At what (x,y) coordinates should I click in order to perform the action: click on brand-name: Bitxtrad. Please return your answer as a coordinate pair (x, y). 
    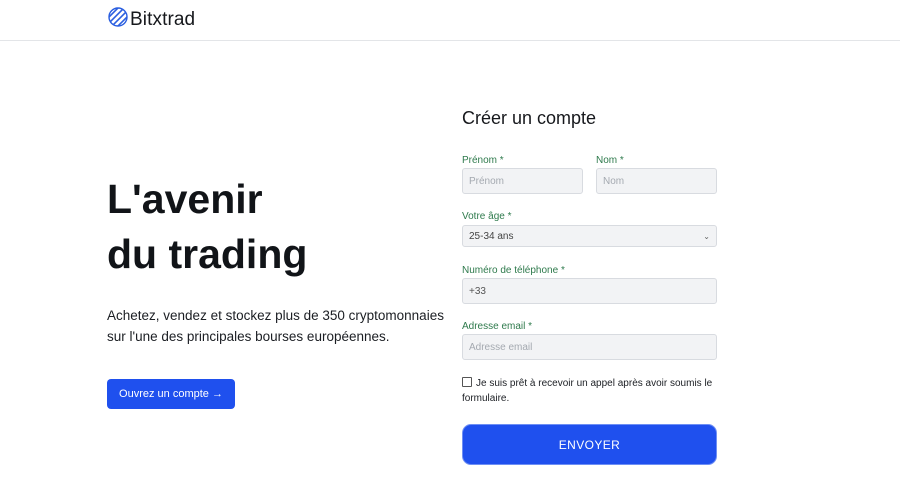
    Looking at the image, I should click on (163, 19).